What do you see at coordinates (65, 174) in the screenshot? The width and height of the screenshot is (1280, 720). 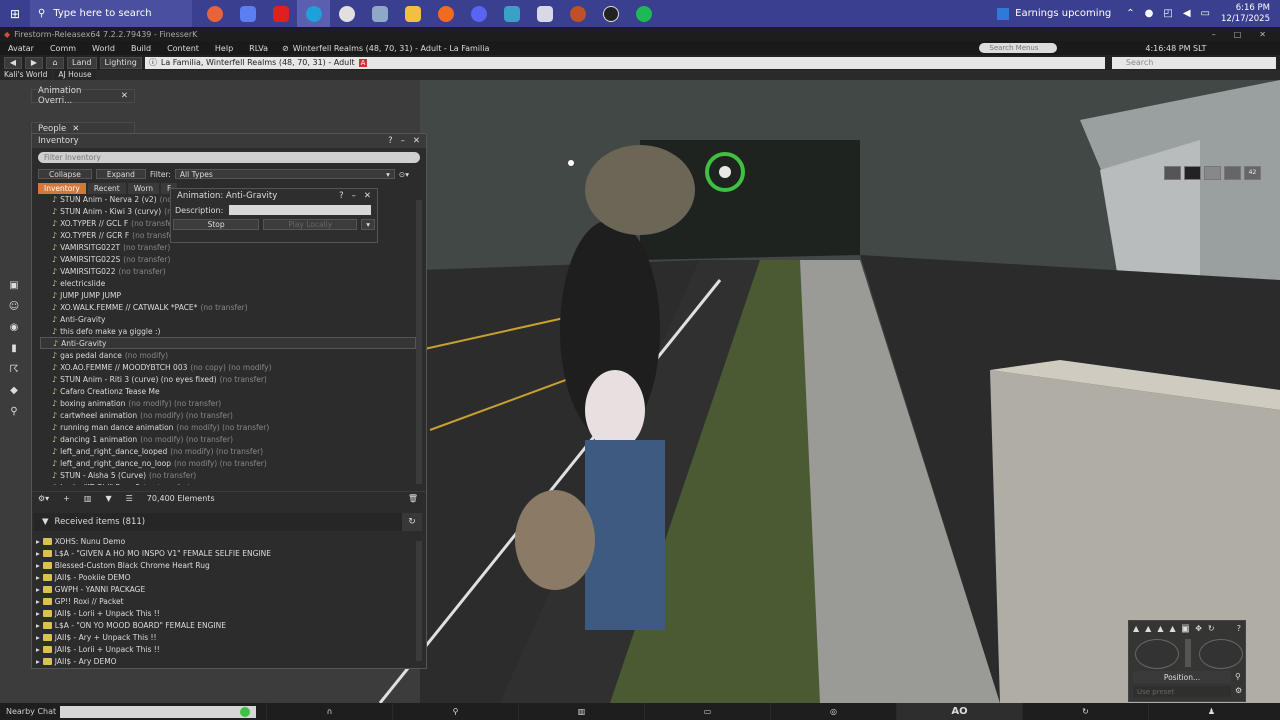 I see `collapse-button: Collapse` at bounding box center [65, 174].